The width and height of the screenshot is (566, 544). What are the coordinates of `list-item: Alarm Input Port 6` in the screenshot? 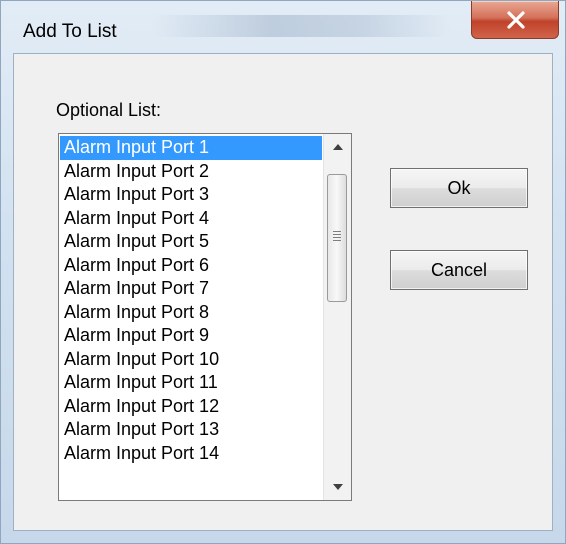 It's located at (191, 266).